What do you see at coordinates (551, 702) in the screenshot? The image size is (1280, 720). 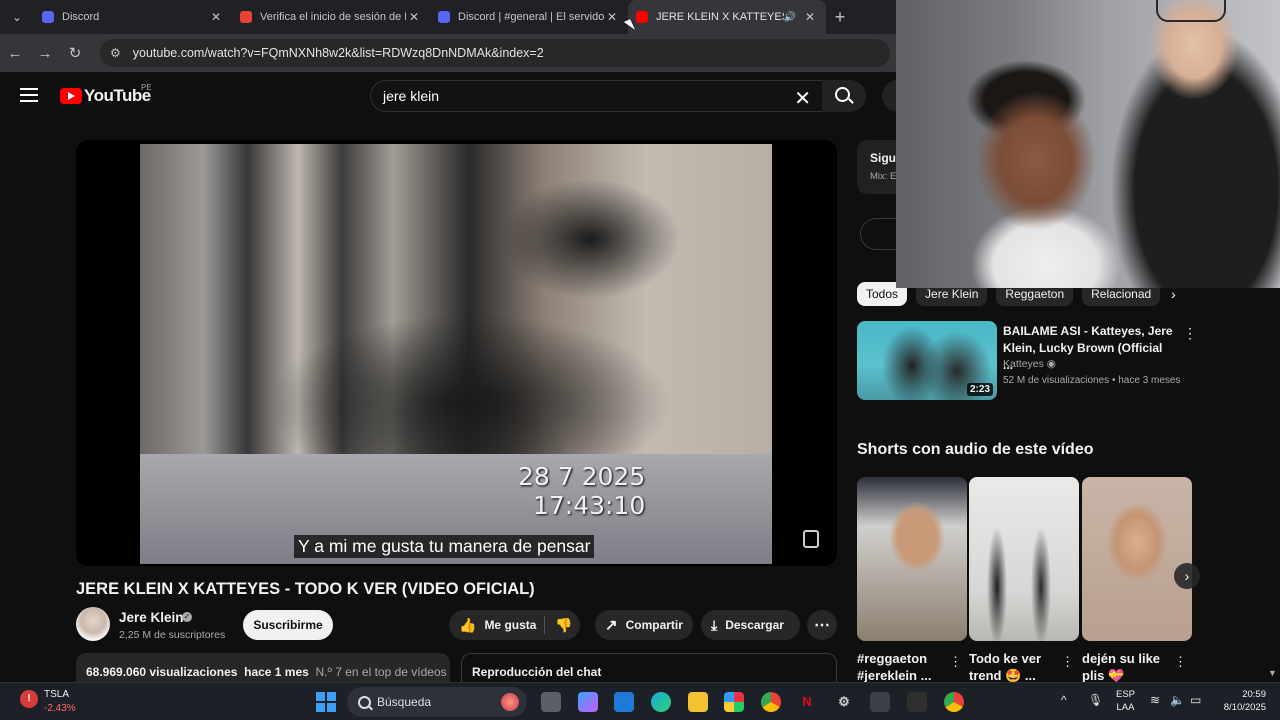 I see `task-view-icon` at bounding box center [551, 702].